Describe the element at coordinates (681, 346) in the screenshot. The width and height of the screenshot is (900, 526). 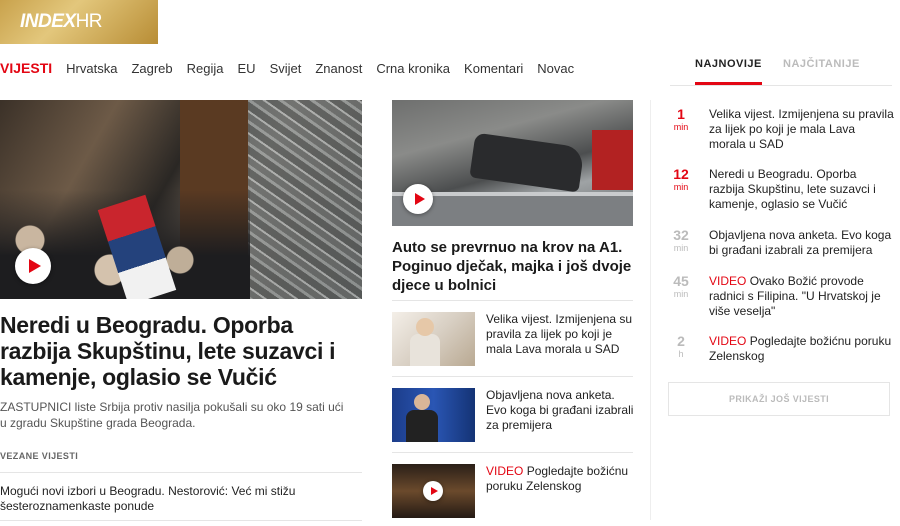
I see `feed-time: 2h` at that location.